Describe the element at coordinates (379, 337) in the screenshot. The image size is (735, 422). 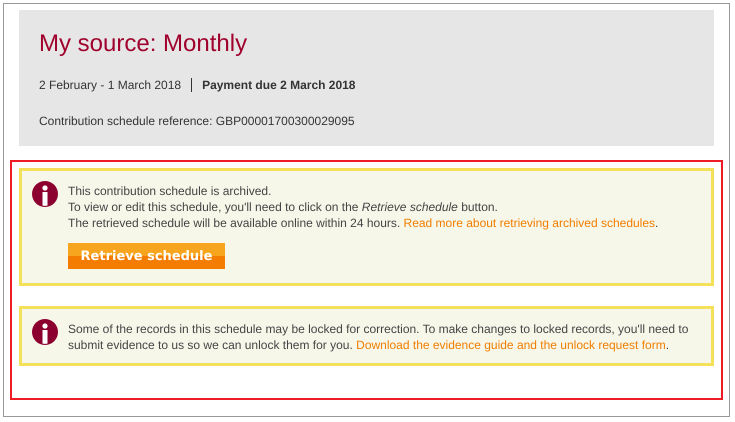
I see `alert-text: Some of the records in this schedule may be locked for correction. To make changes to locked records, you'll need to submit evidence to us so we can unlock them for you. Download the evidence guide and the unlock request form.` at that location.